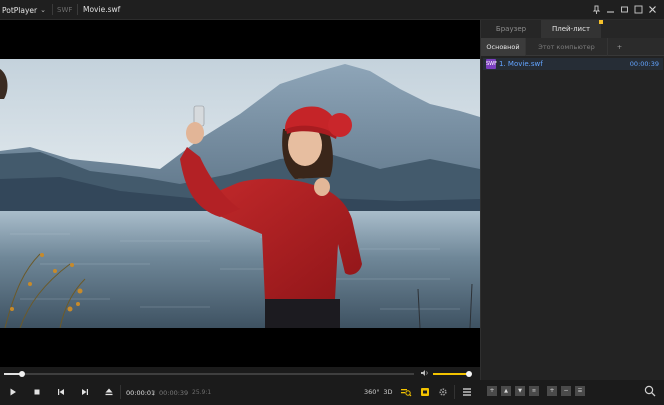  Describe the element at coordinates (13, 392) in the screenshot. I see `play-icon` at that location.